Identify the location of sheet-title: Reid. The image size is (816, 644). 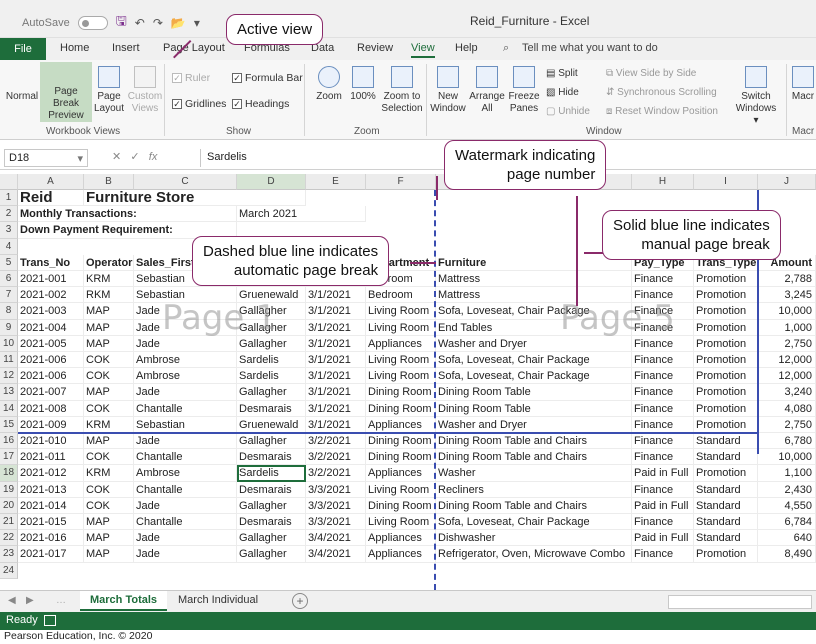
(51, 198).